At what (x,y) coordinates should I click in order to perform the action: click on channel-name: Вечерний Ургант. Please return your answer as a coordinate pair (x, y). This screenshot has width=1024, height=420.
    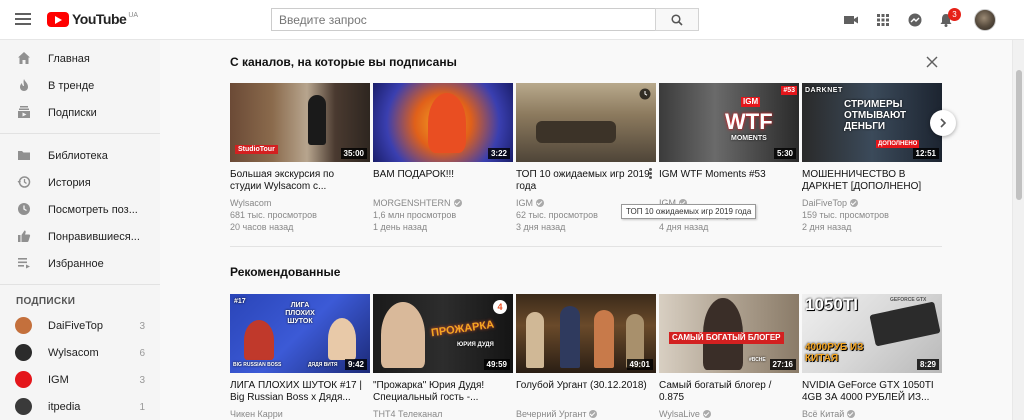
    Looking at the image, I should click on (551, 414).